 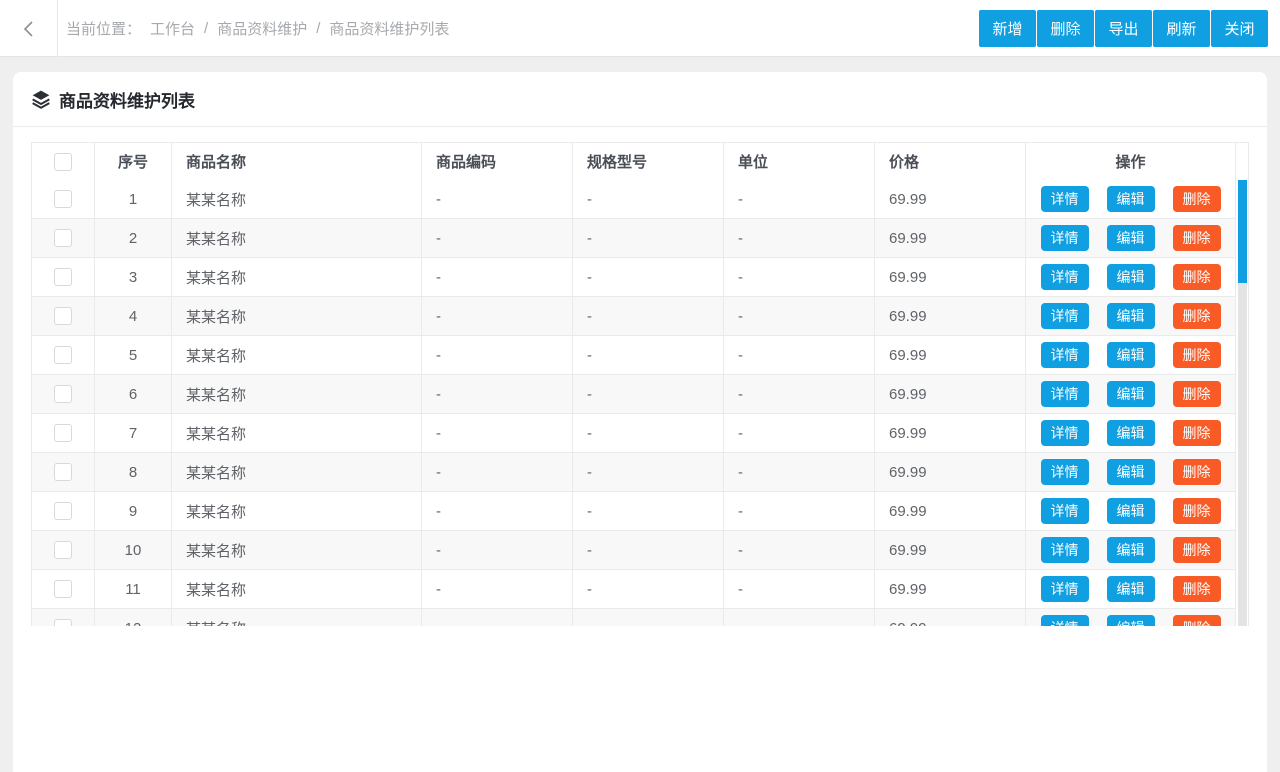 I want to click on refresh-button: 刷新, so click(x=1181, y=28).